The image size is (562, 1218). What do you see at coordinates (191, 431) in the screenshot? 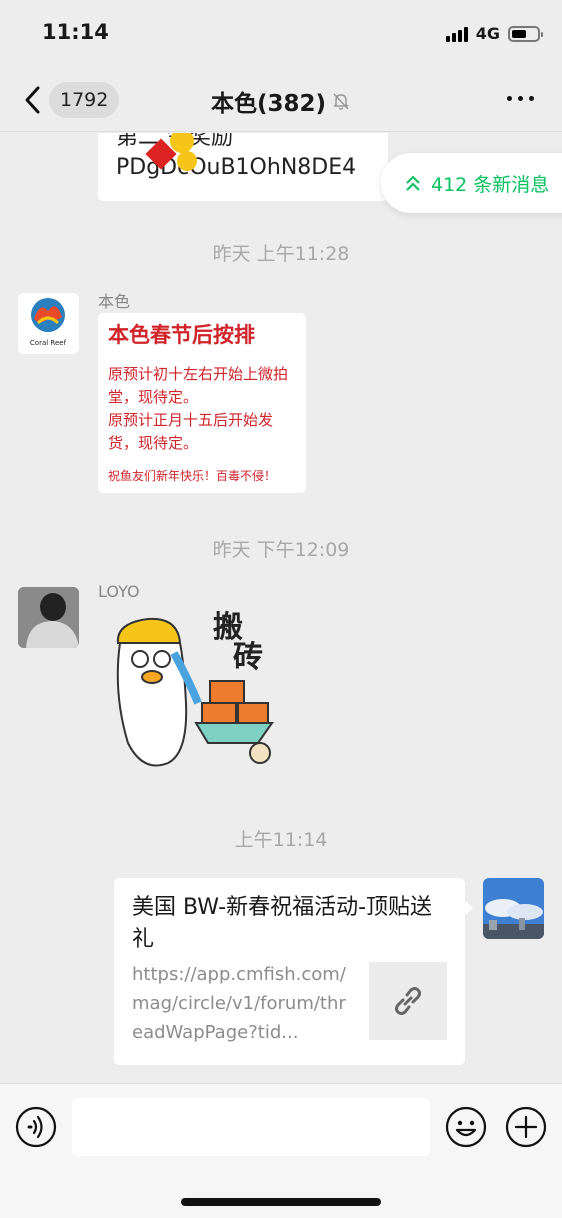
I see `notice-paragraph-2: 原预计正月十五后开始发货，现待定。` at bounding box center [191, 431].